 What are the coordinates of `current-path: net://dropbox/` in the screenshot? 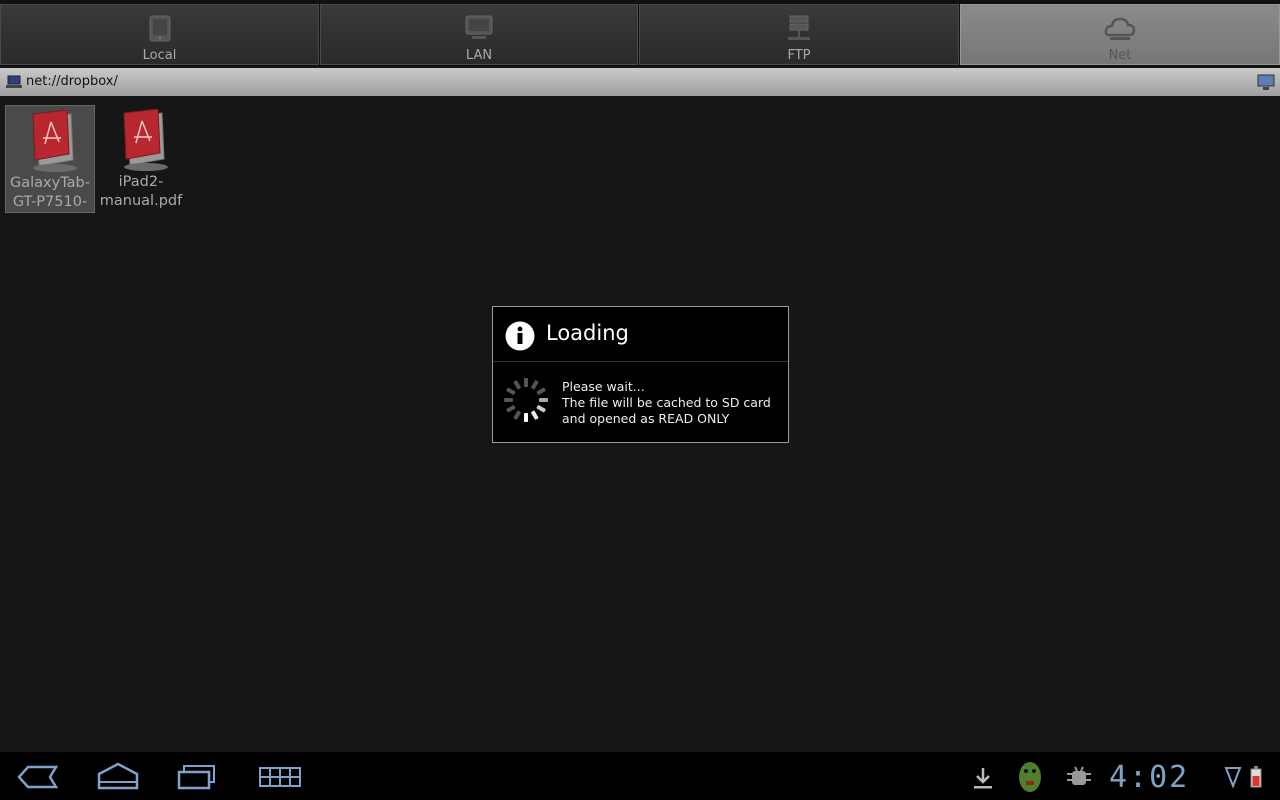 It's located at (72, 81).